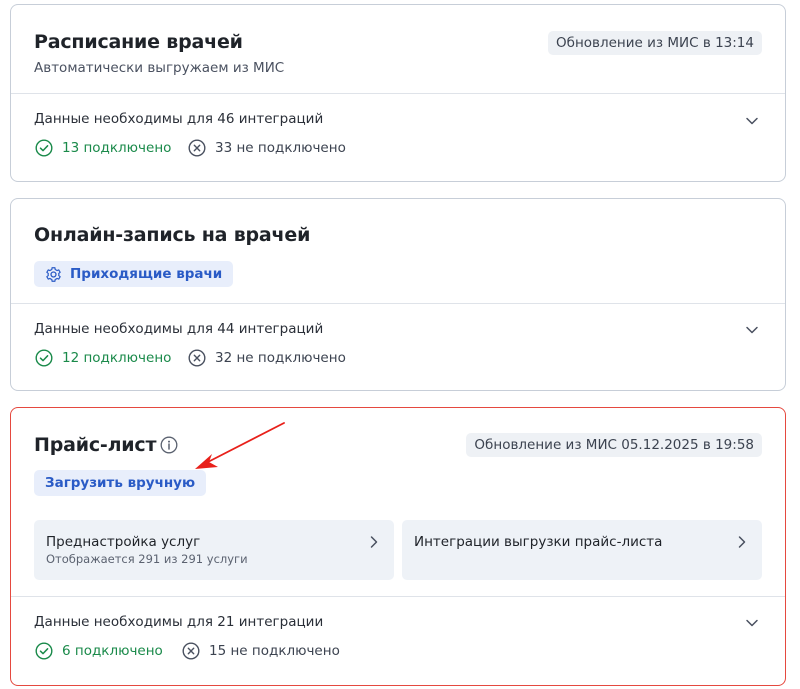  I want to click on tile-title: Интеграции выгрузки прайс-листа, so click(538, 542).